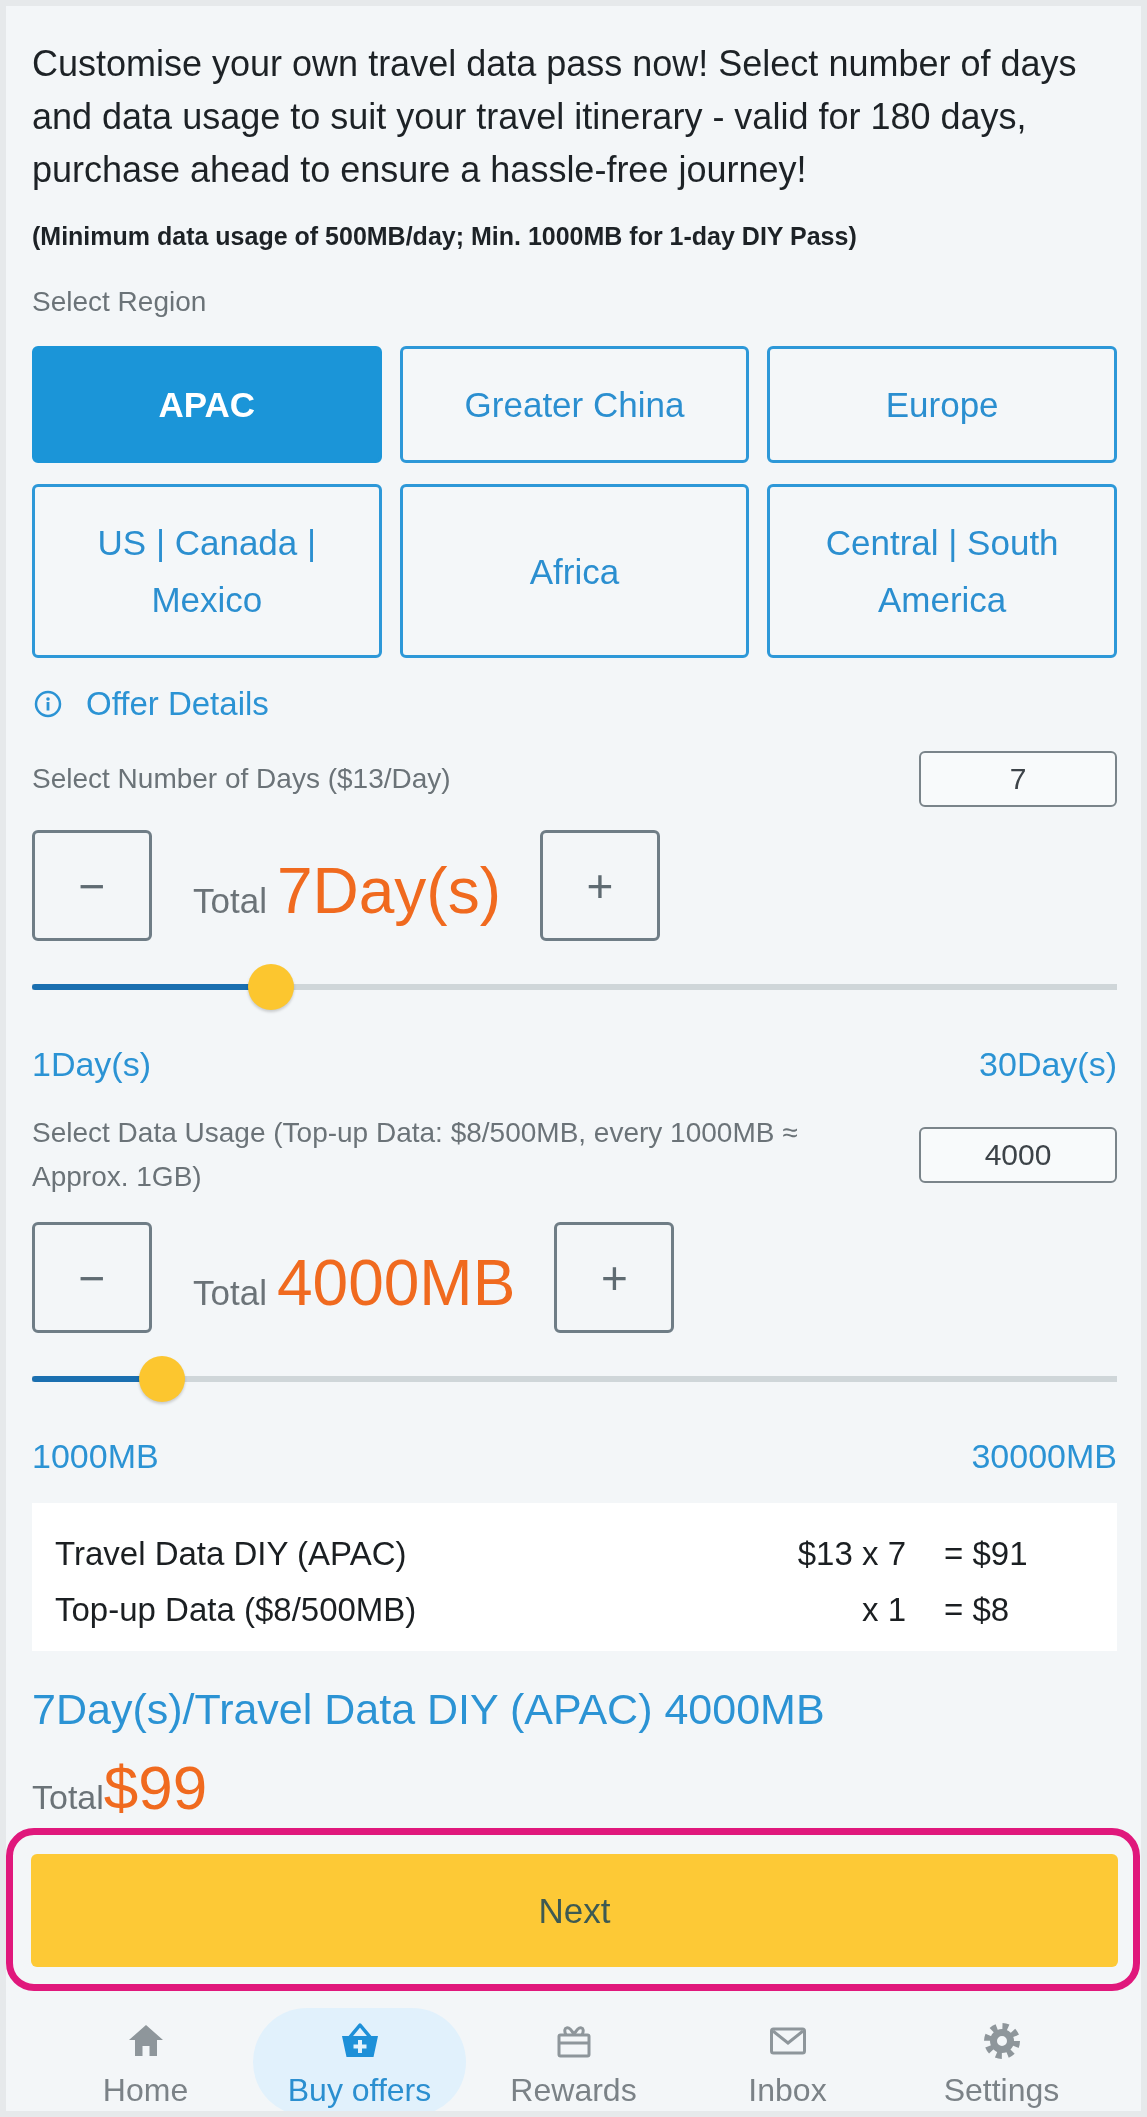  I want to click on summary-quantity: x 1, so click(883, 1610).